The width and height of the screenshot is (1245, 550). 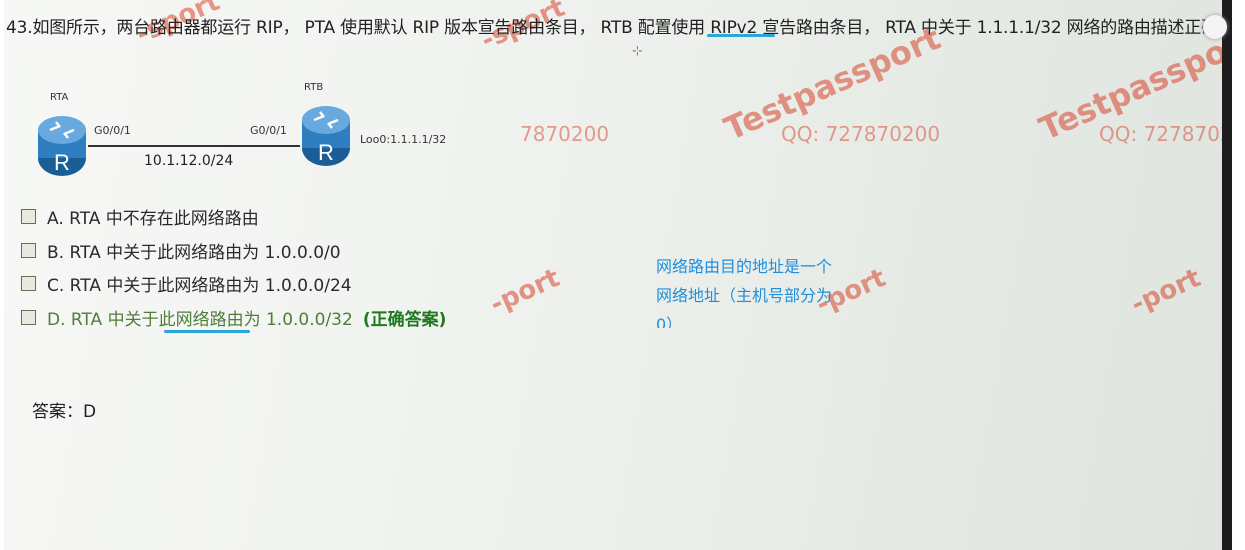 I want to click on answer-text: 答案：D, so click(x=64, y=412).